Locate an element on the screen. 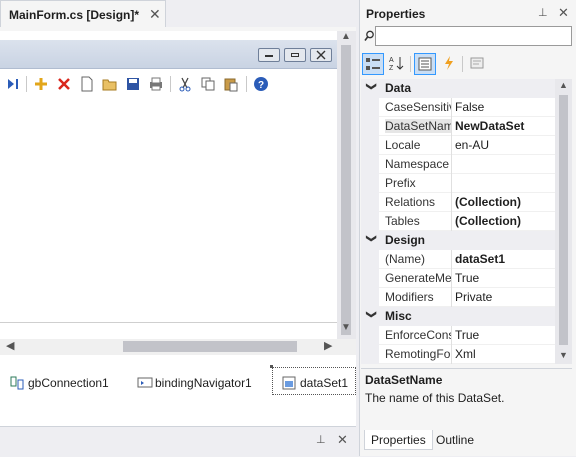 This screenshot has height=457, width=576. dataset-icon is located at coordinates (289, 383).